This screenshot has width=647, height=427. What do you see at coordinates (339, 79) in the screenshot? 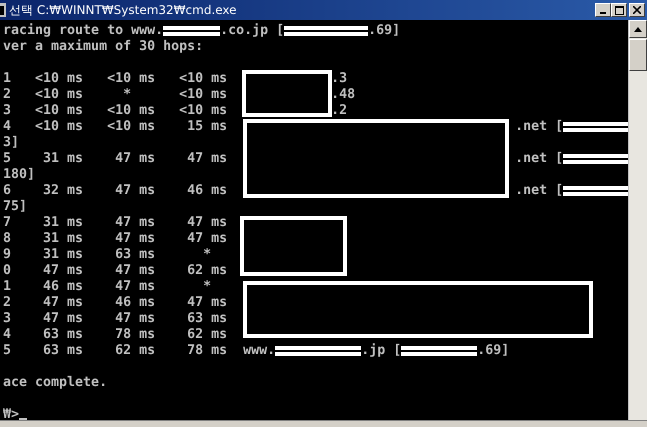
I see `console-text: .3` at bounding box center [339, 79].